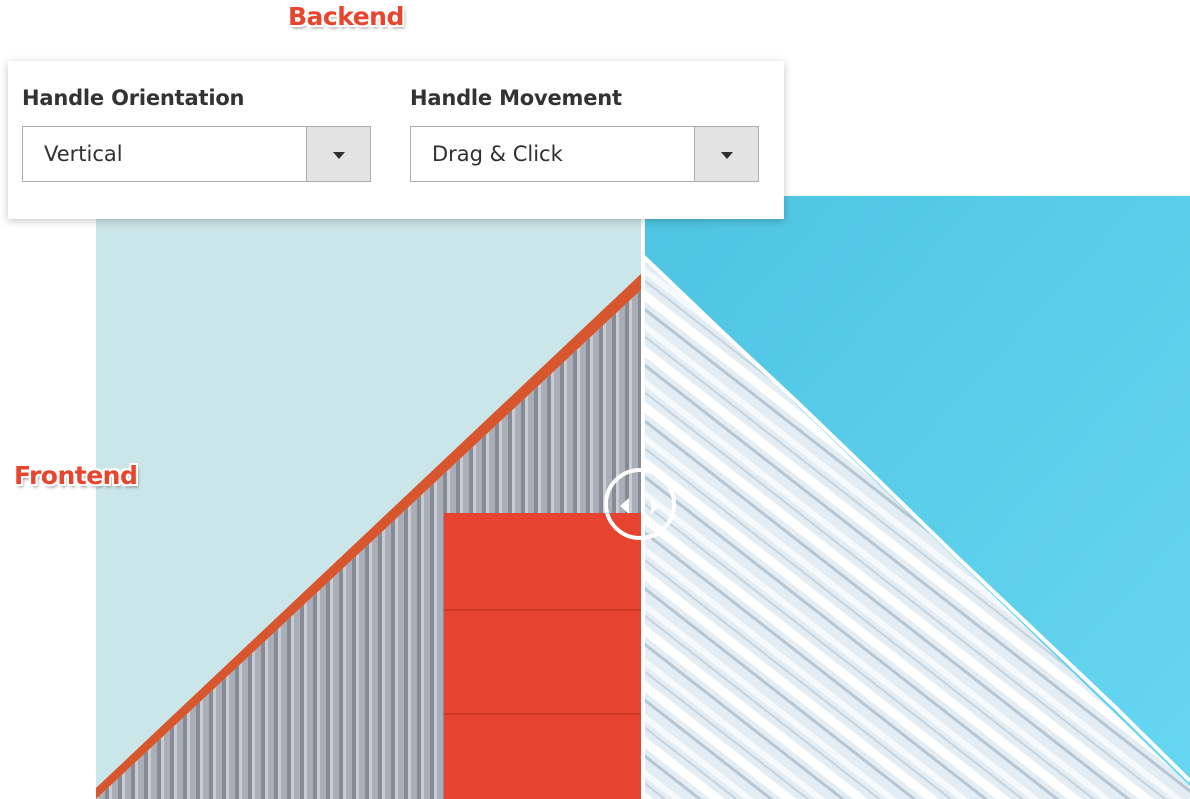 This screenshot has width=1190, height=799. I want to click on handle-orientation-field: Handle Orientation Vertical, so click(196, 132).